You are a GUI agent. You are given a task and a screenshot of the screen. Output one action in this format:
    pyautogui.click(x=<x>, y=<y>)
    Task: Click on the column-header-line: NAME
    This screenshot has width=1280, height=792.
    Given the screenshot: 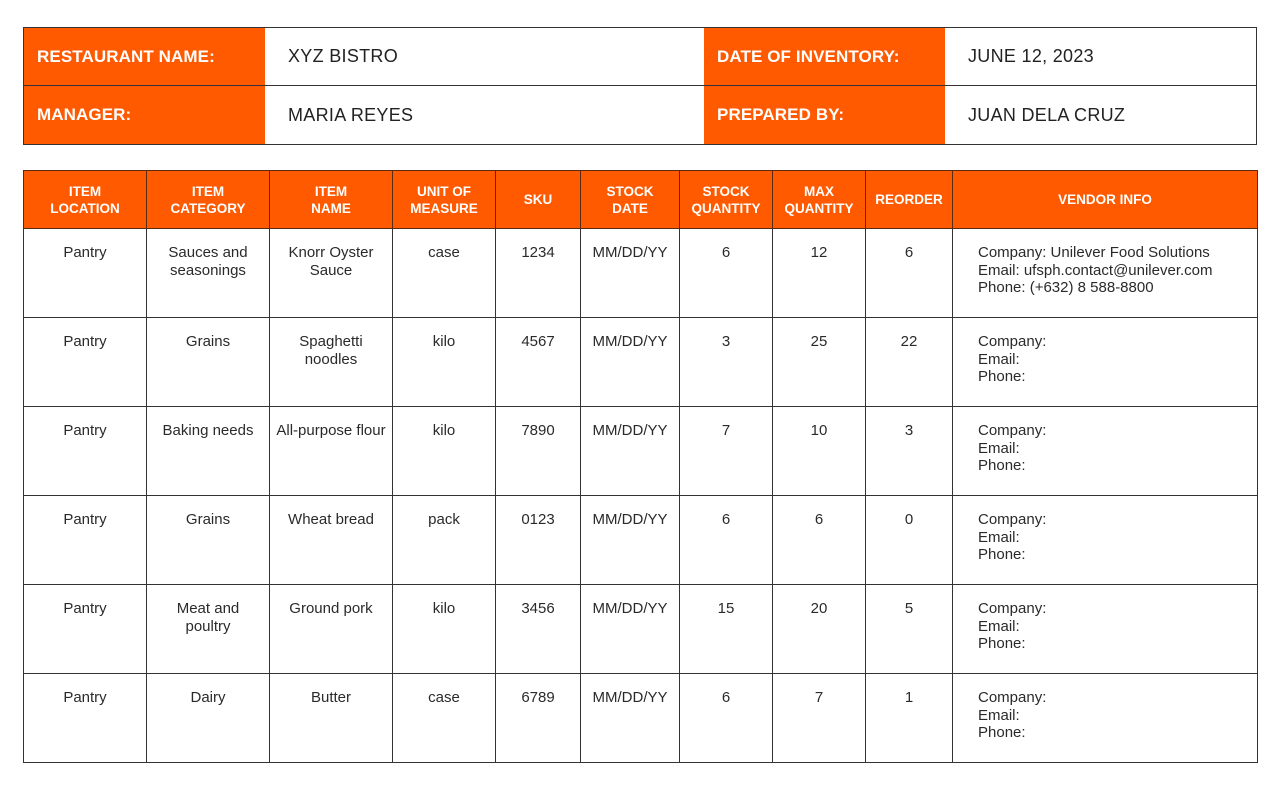 What is the action you would take?
    pyautogui.click(x=331, y=208)
    